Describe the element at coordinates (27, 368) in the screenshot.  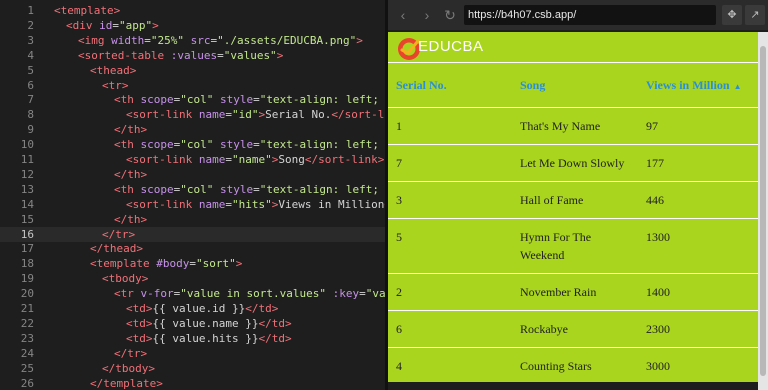
I see `line-number: 25` at that location.